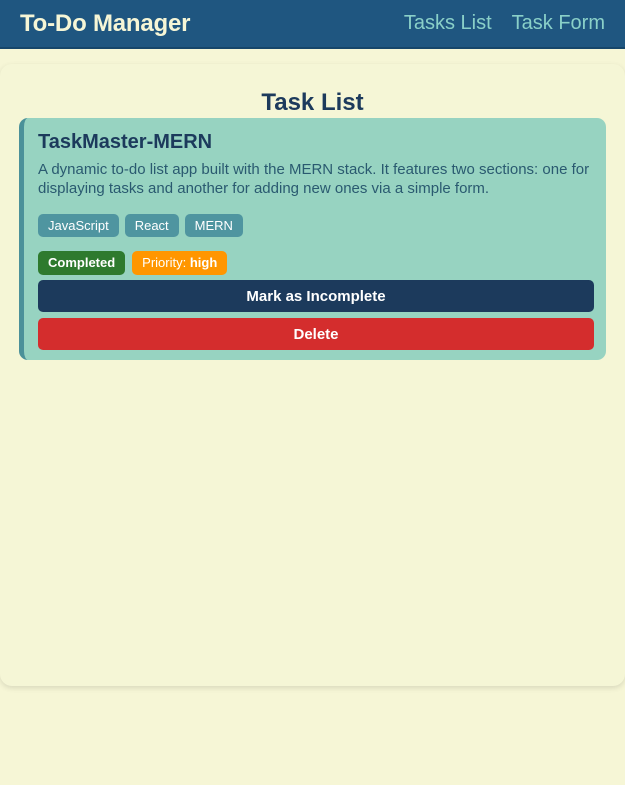  Describe the element at coordinates (151, 225) in the screenshot. I see `tag-react: React` at that location.